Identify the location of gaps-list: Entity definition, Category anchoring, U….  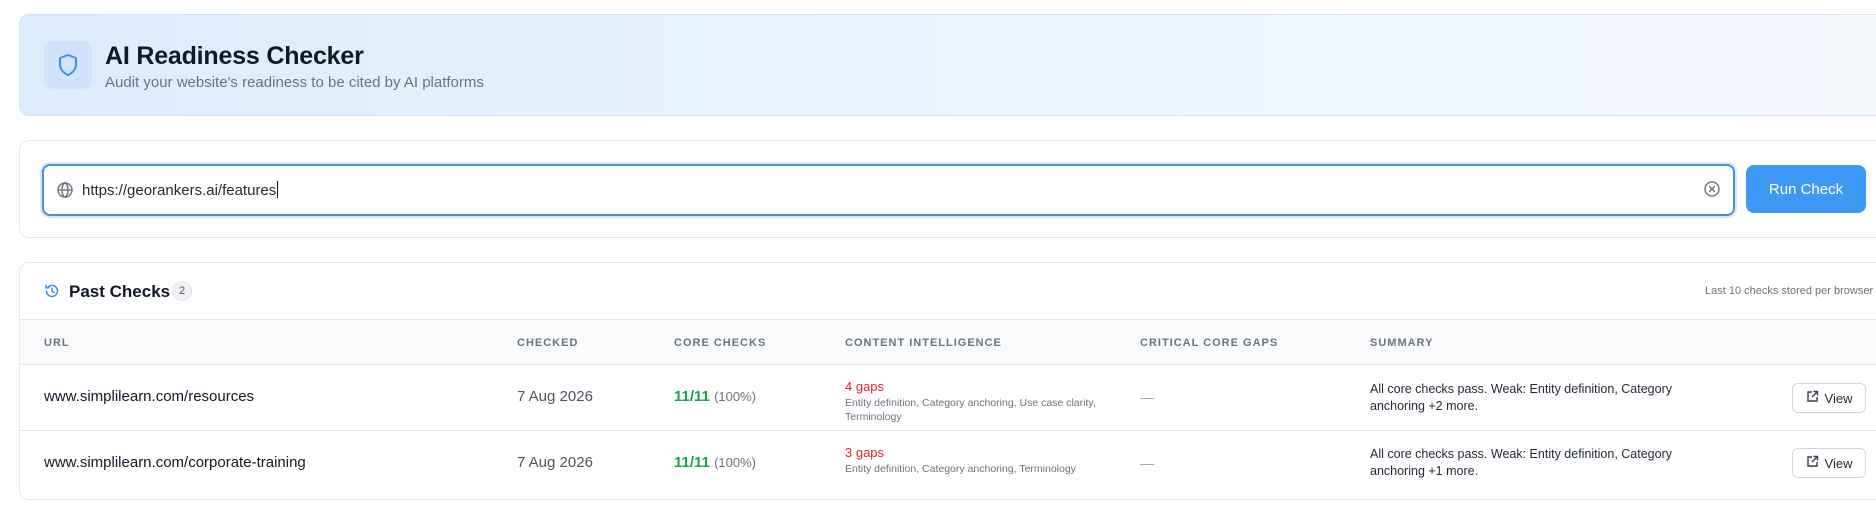
(970, 410).